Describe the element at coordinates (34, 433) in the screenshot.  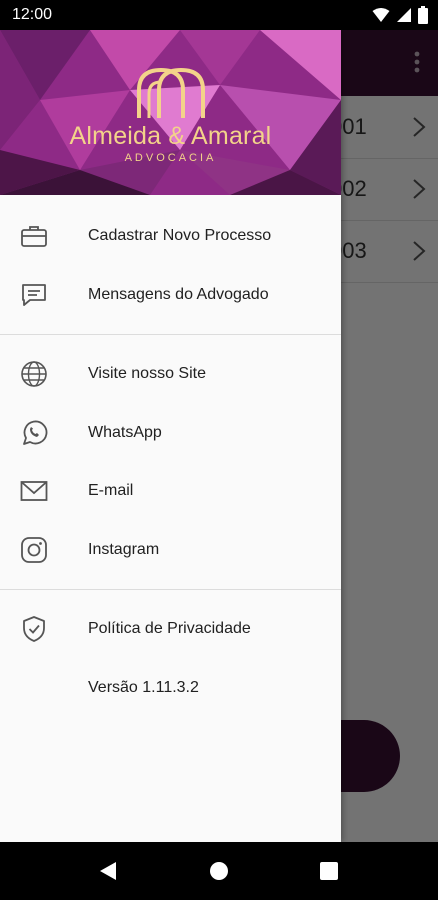
I see `whatsapp-icon` at that location.